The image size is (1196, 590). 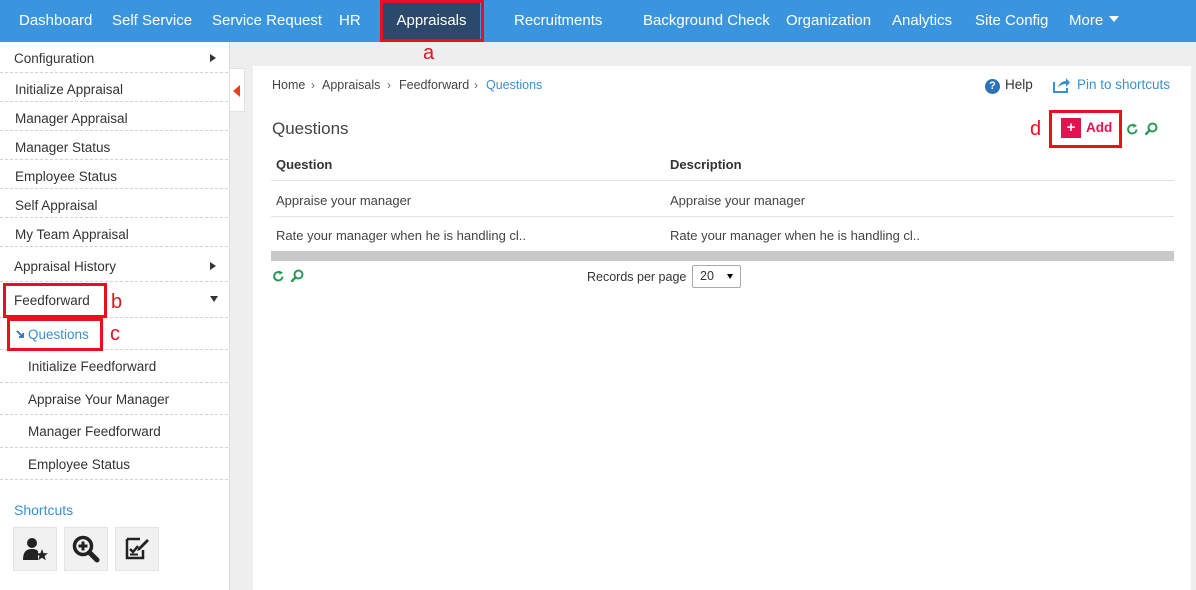 What do you see at coordinates (992, 86) in the screenshot?
I see `help-icon: ?` at bounding box center [992, 86].